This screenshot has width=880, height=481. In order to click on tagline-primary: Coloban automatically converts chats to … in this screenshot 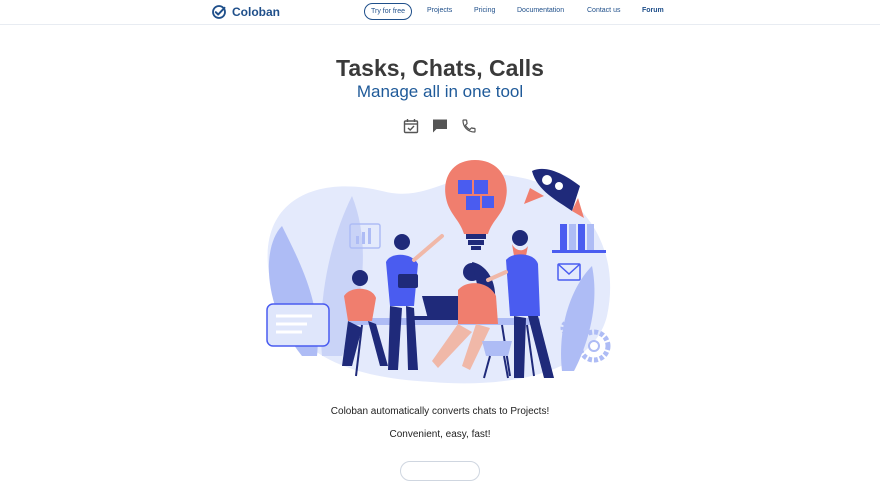, I will do `click(440, 411)`.